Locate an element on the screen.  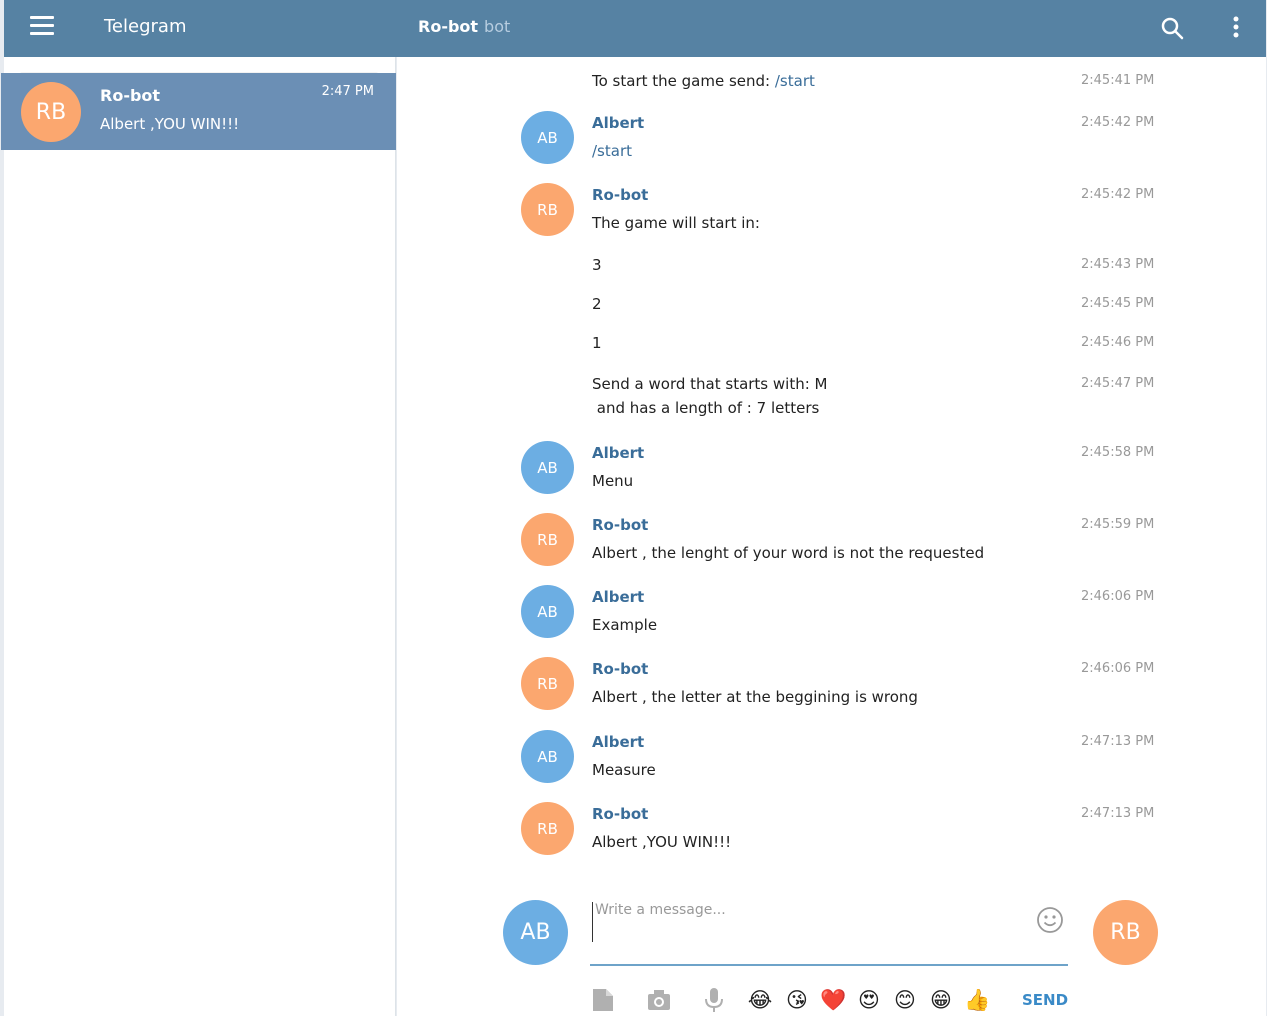
message-row: 1 2:45:46 PM is located at coordinates (831, 346).